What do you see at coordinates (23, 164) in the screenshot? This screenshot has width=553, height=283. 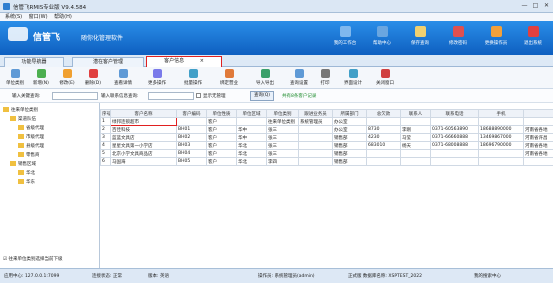 I see `tree-node: 销售区域` at bounding box center [23, 164].